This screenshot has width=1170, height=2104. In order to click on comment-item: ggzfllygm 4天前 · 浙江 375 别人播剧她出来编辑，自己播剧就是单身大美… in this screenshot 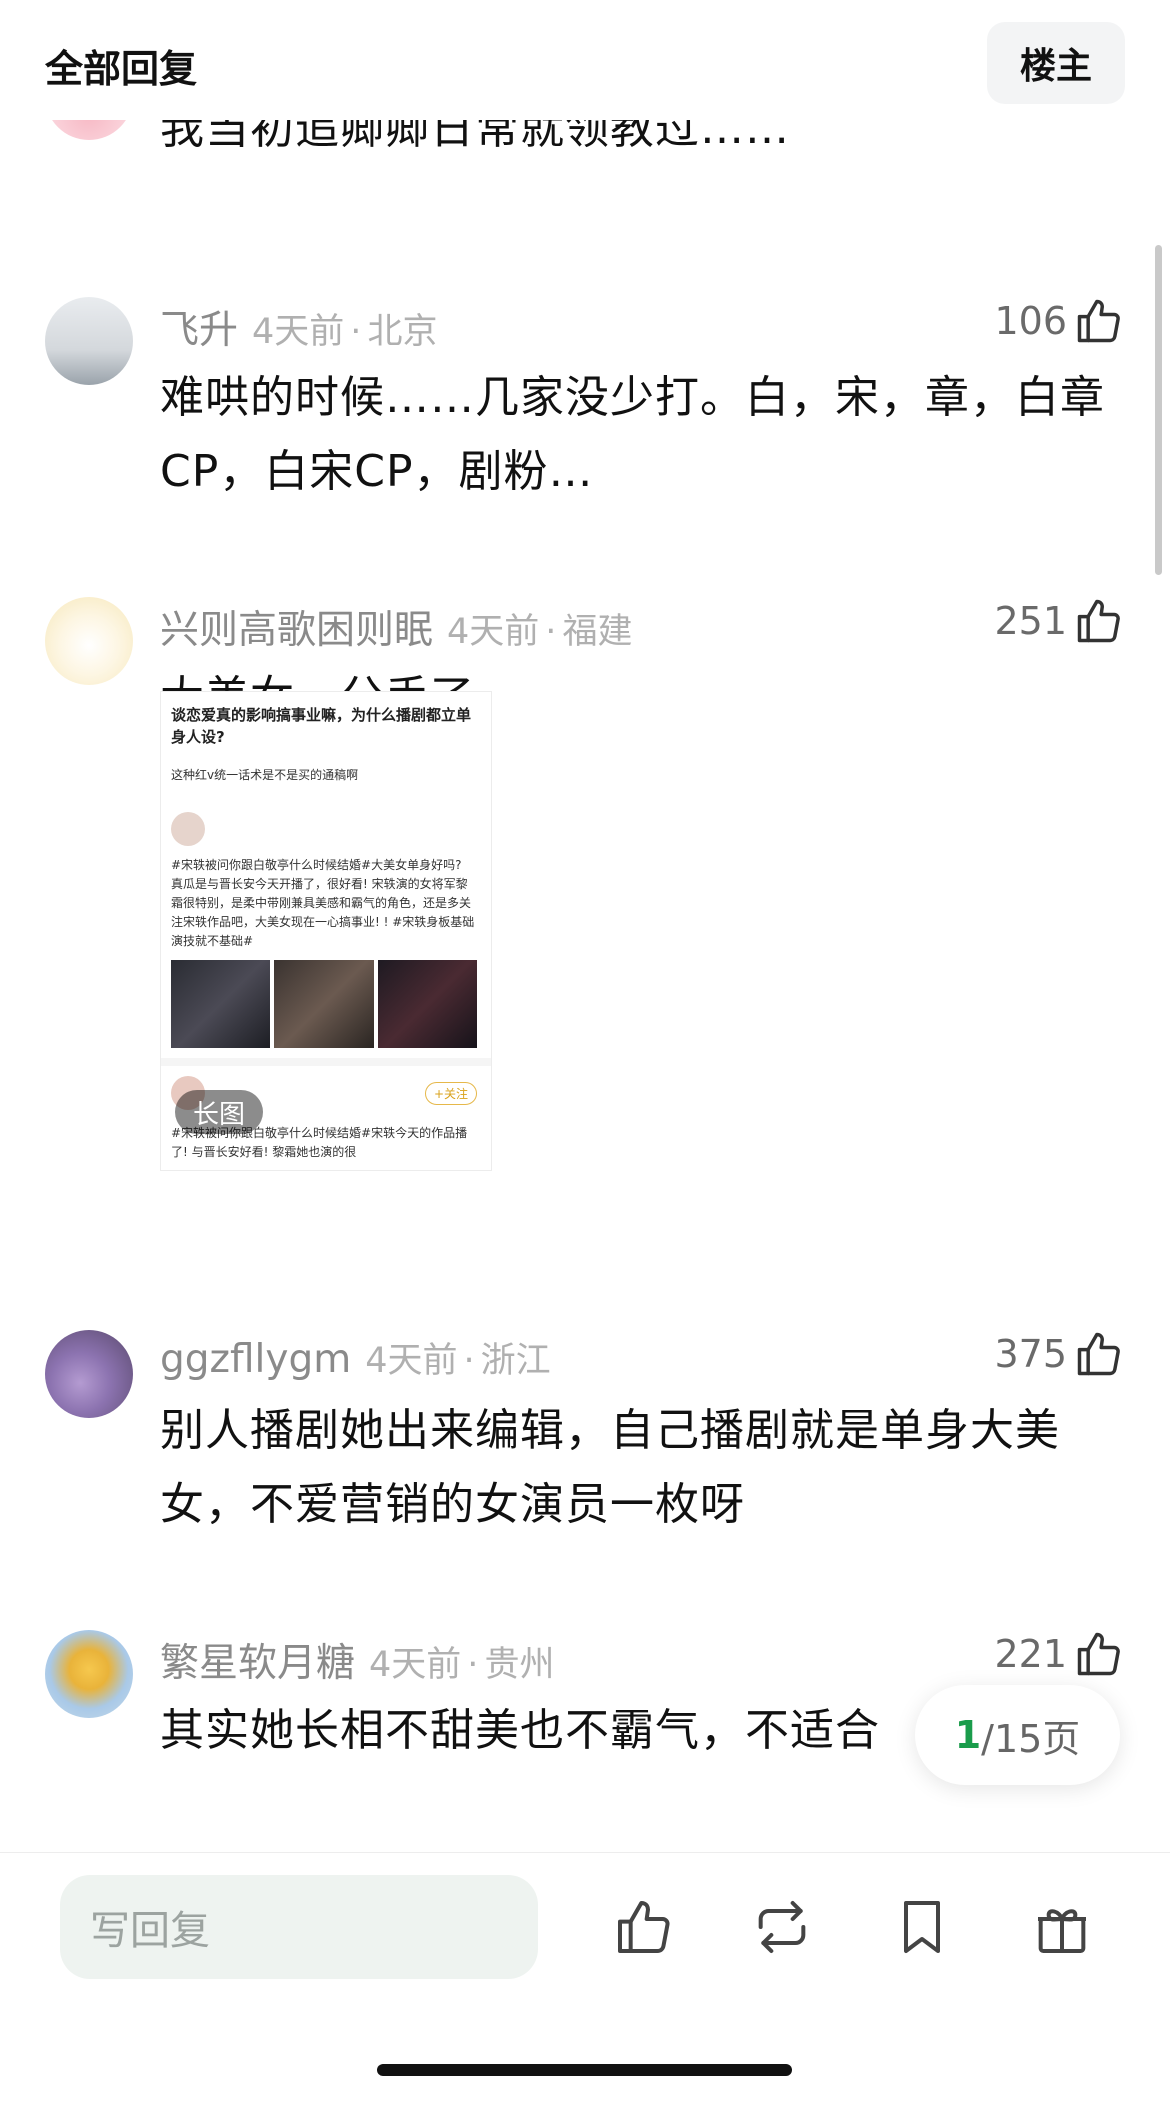, I will do `click(585, 1438)`.